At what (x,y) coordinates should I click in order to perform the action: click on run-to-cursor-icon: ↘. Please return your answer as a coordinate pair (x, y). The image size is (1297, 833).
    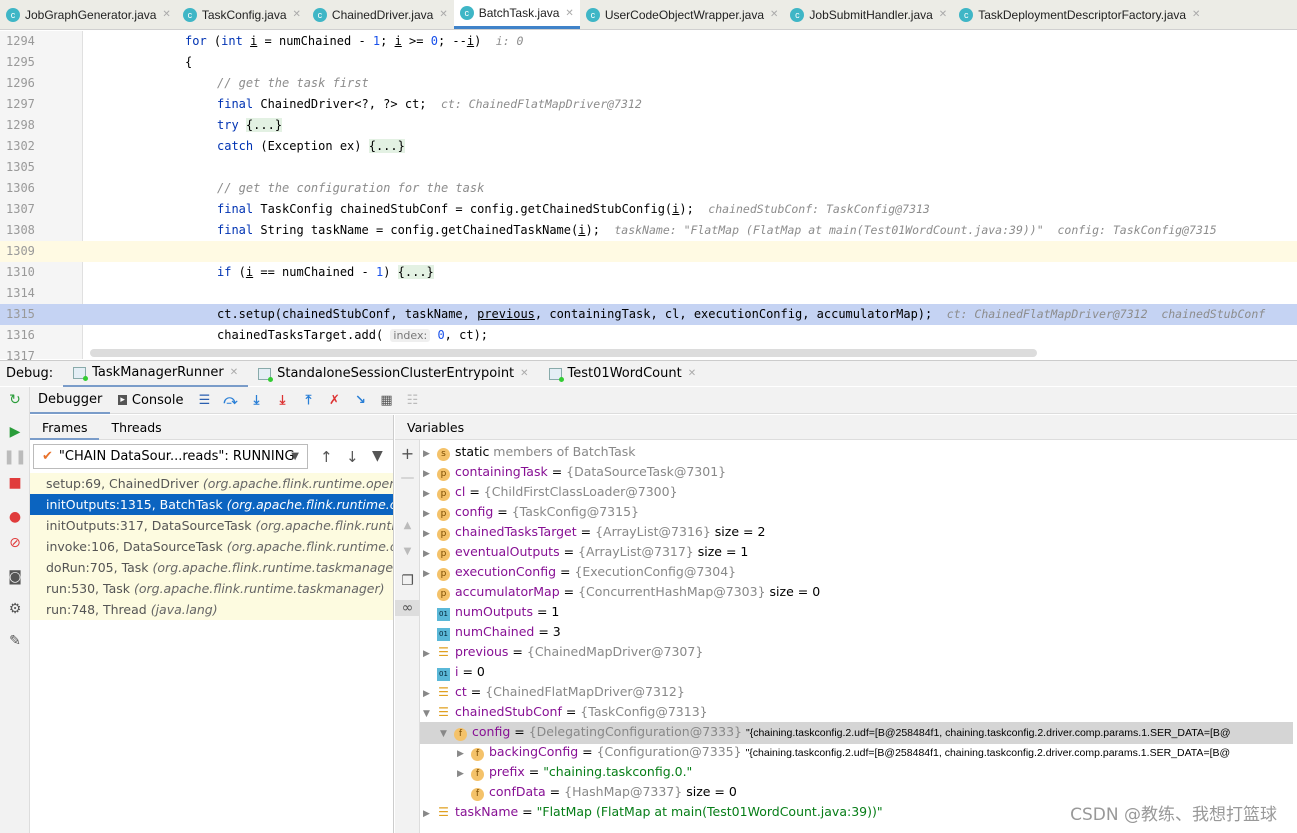
    Looking at the image, I should click on (361, 400).